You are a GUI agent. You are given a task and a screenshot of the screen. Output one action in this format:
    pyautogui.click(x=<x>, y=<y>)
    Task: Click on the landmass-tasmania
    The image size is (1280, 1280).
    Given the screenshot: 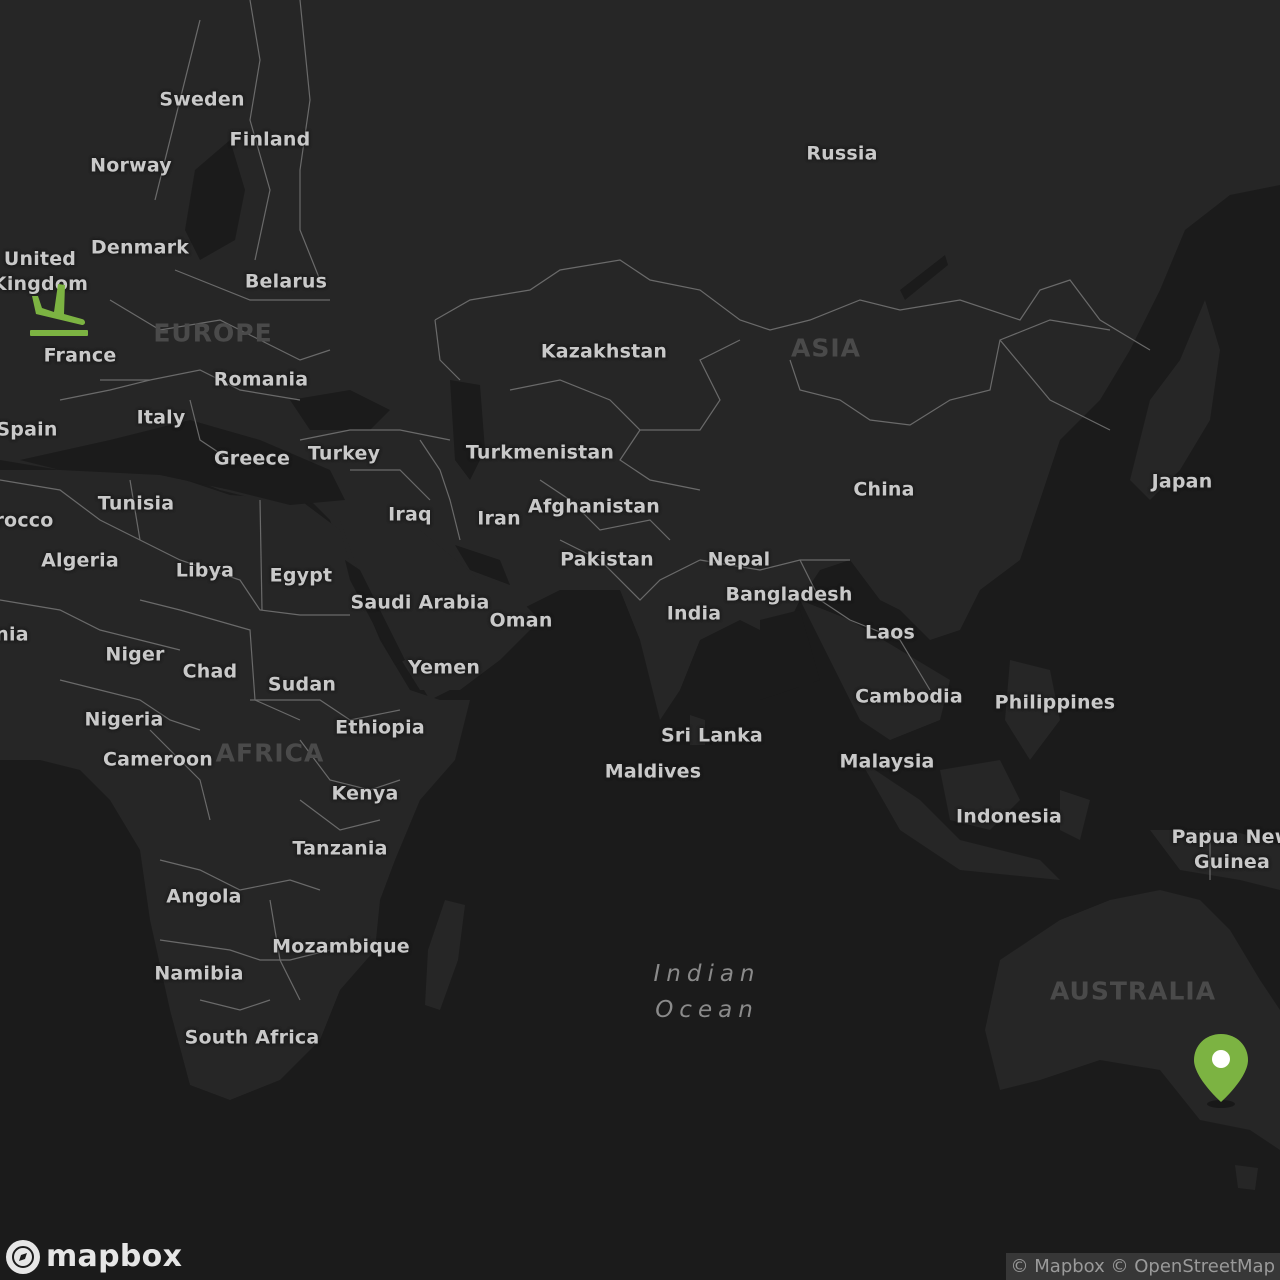 What is the action you would take?
    pyautogui.click(x=1246, y=1177)
    